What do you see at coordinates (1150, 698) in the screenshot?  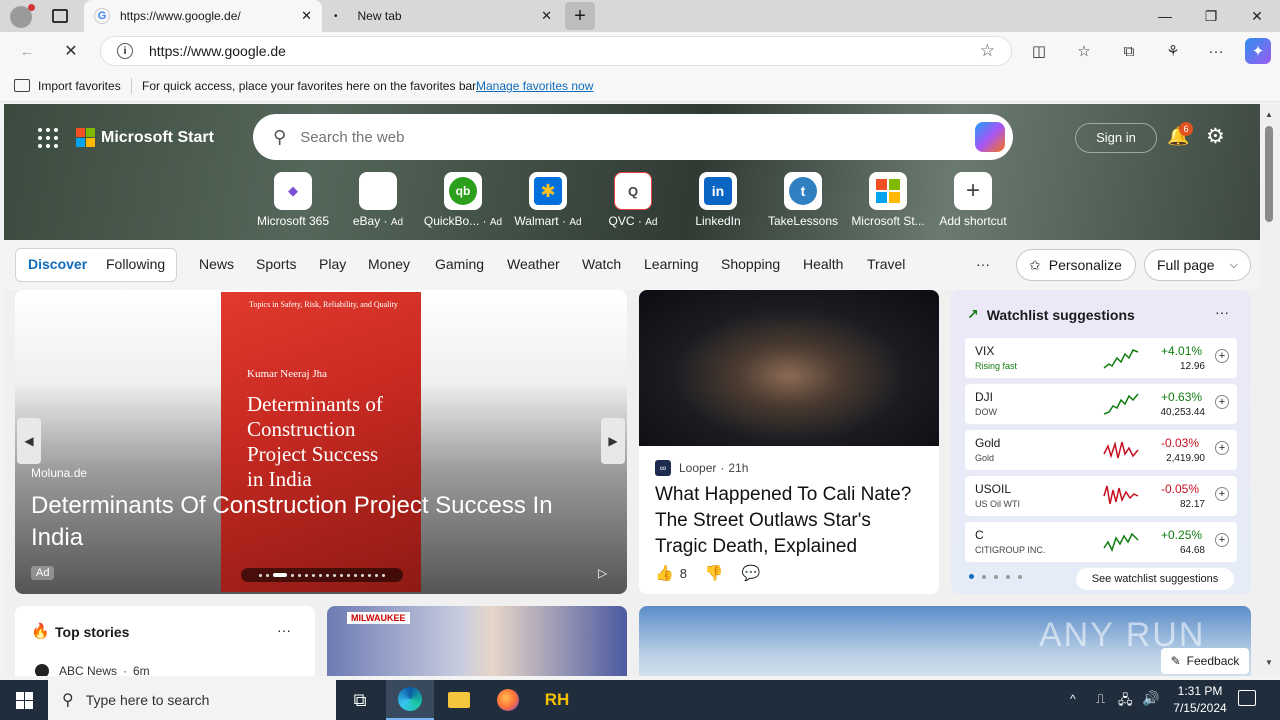 I see `volume-icon: 🔊` at bounding box center [1150, 698].